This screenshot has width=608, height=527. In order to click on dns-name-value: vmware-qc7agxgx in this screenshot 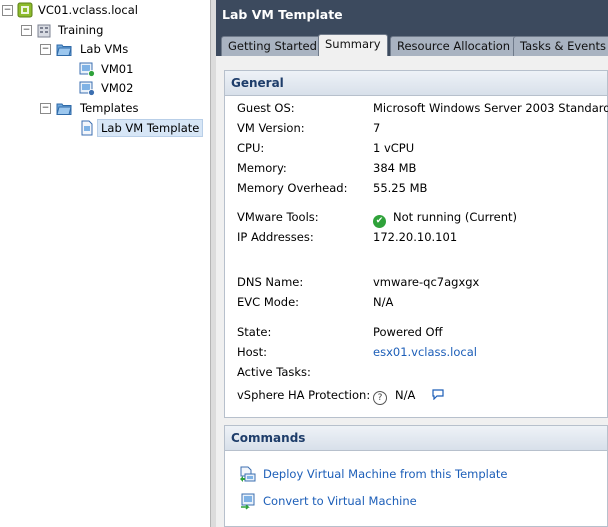, I will do `click(426, 282)`.